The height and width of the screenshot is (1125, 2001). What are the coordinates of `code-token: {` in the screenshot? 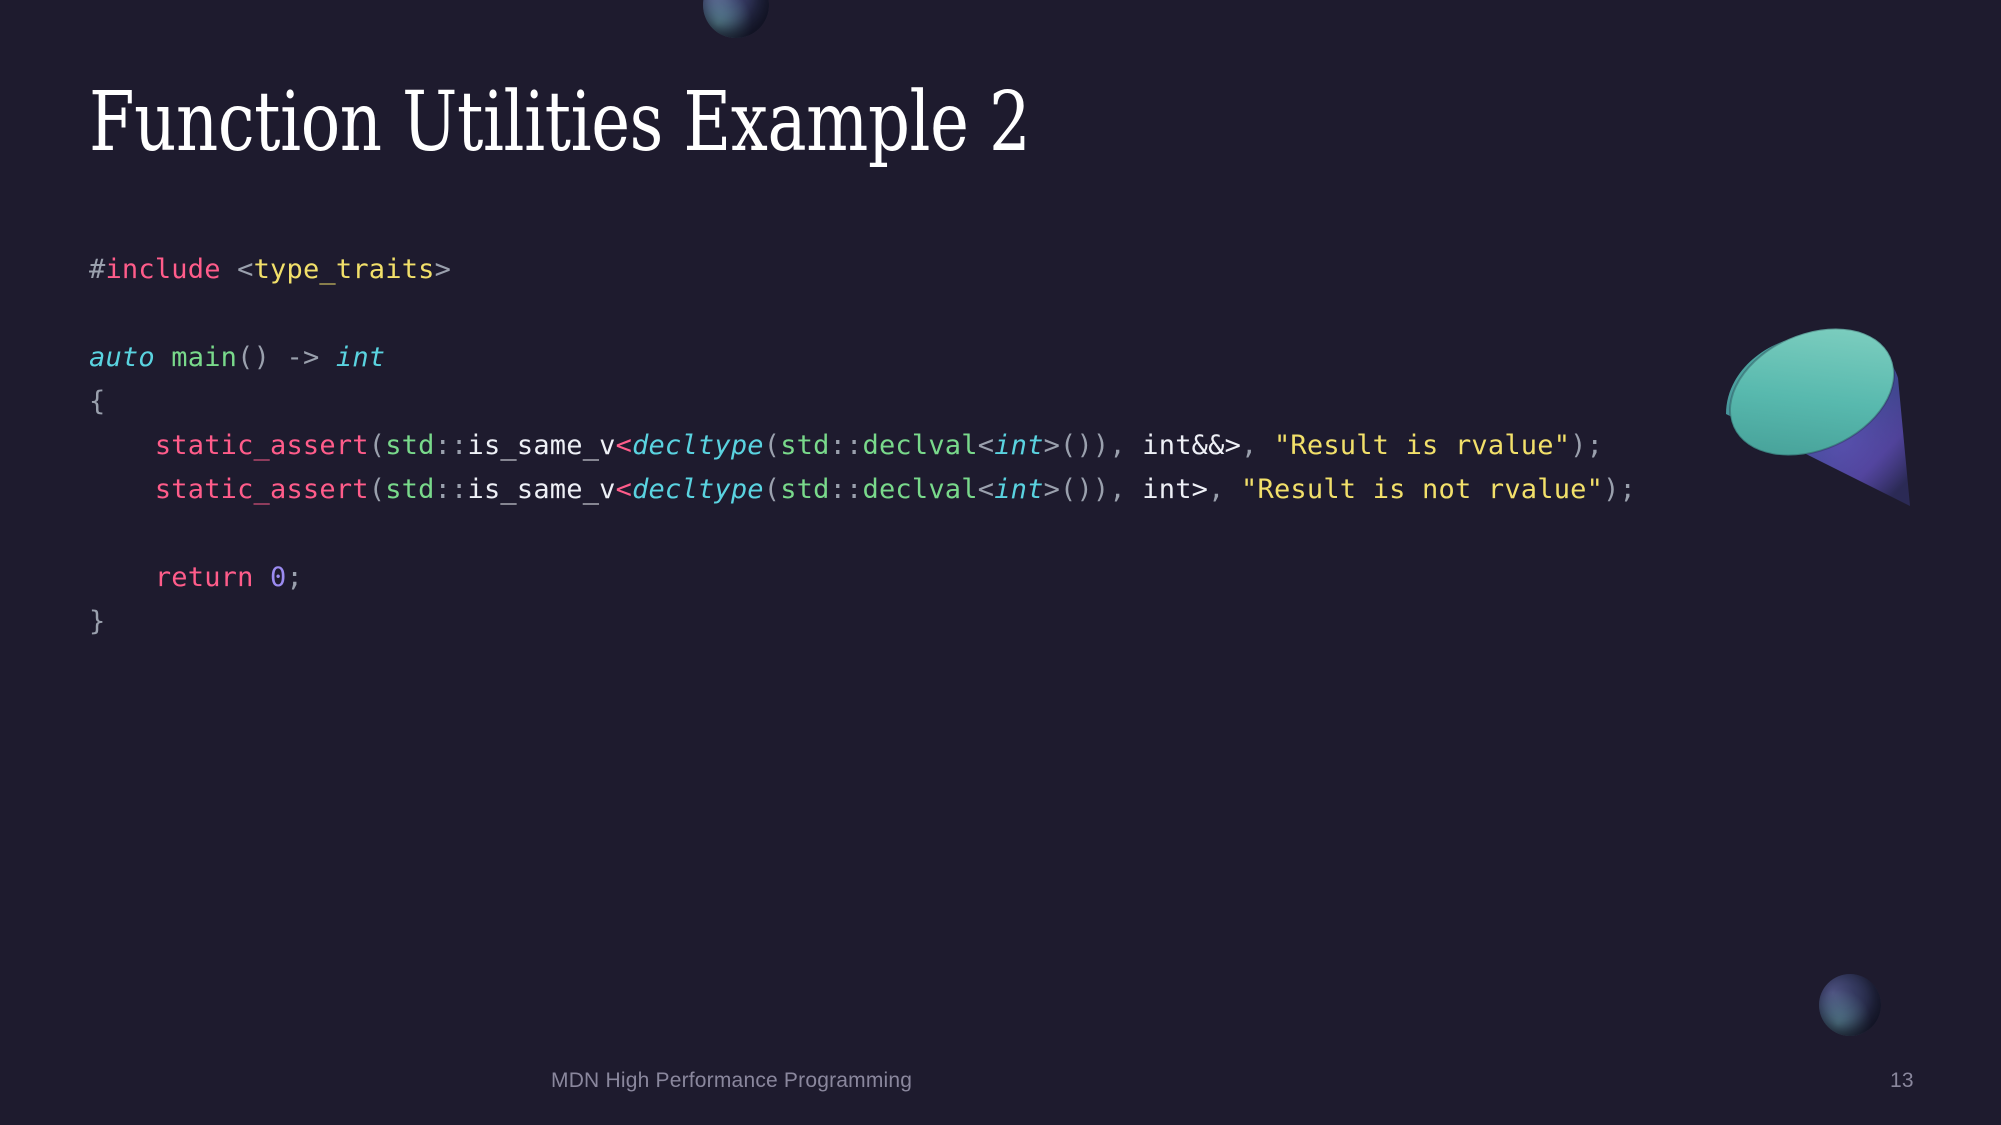 It's located at (97, 401).